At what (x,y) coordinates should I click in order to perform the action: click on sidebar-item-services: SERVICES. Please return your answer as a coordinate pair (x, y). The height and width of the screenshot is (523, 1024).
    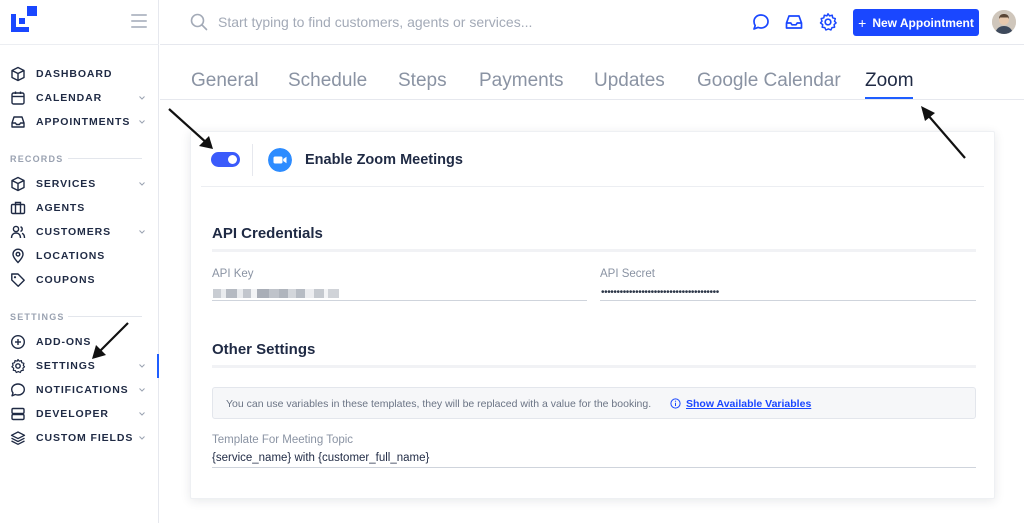
    Looking at the image, I should click on (79, 184).